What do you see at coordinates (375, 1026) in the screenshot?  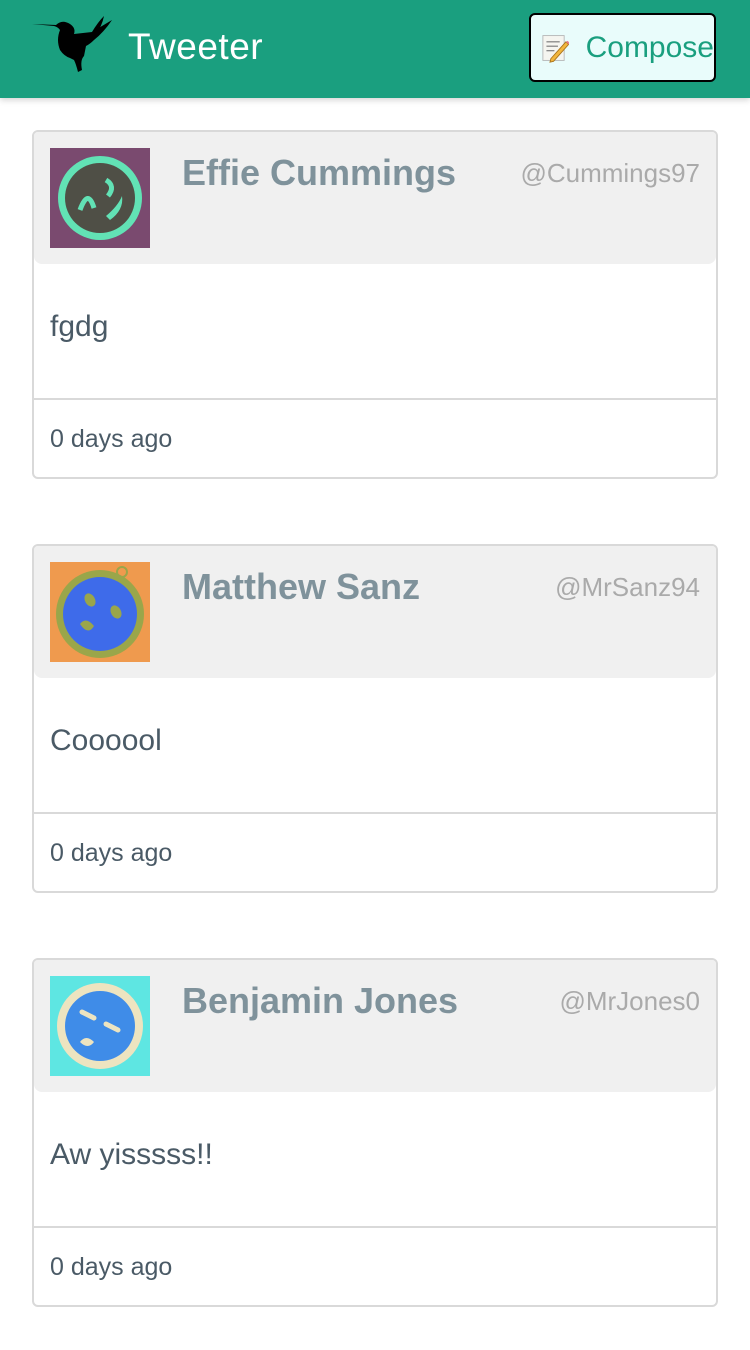 I see `tweet-header: Benjamin Jones @MrJones0` at bounding box center [375, 1026].